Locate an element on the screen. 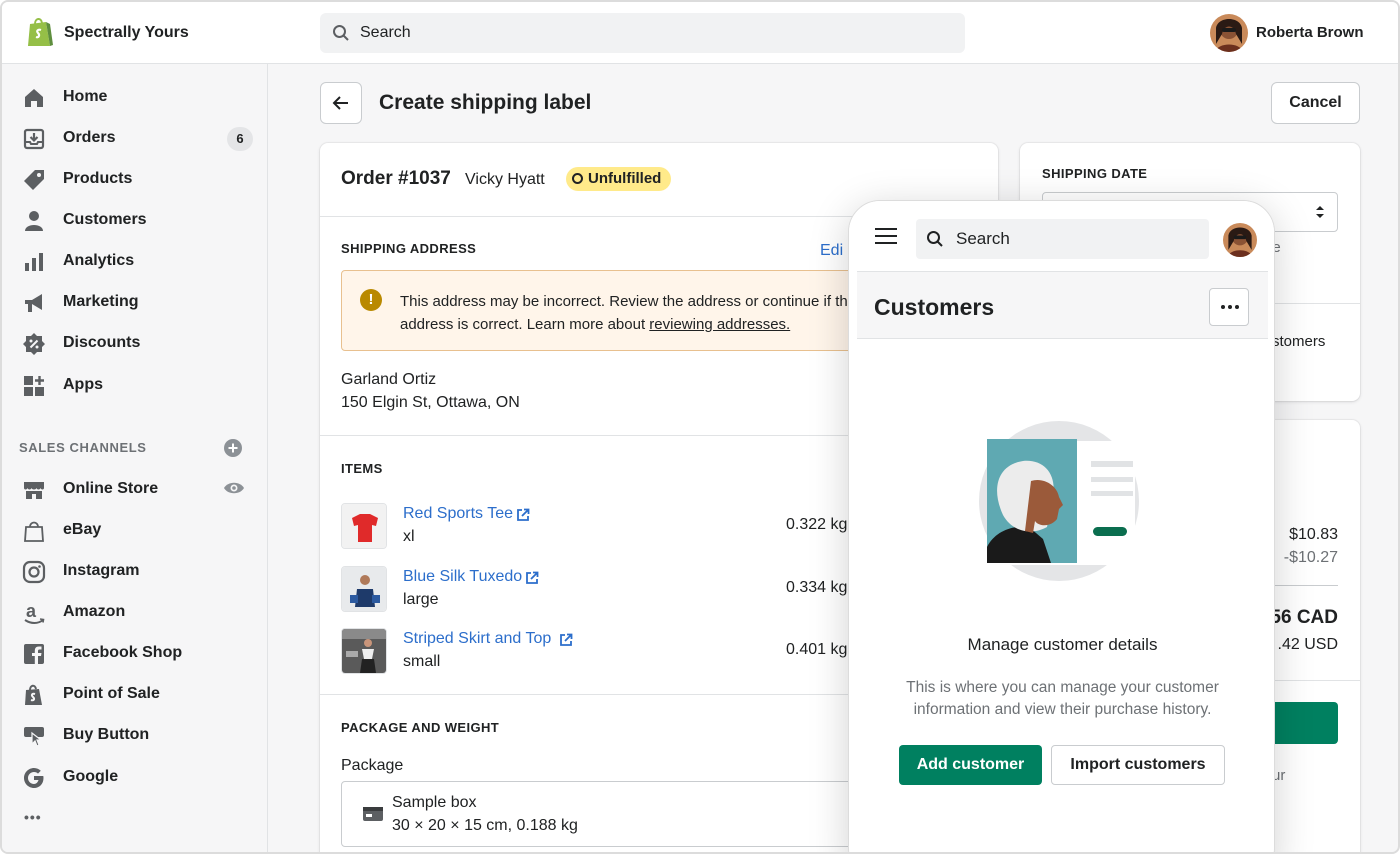 The height and width of the screenshot is (854, 1400). reviewing-addresses-link: reviewing addresses. is located at coordinates (719, 324).